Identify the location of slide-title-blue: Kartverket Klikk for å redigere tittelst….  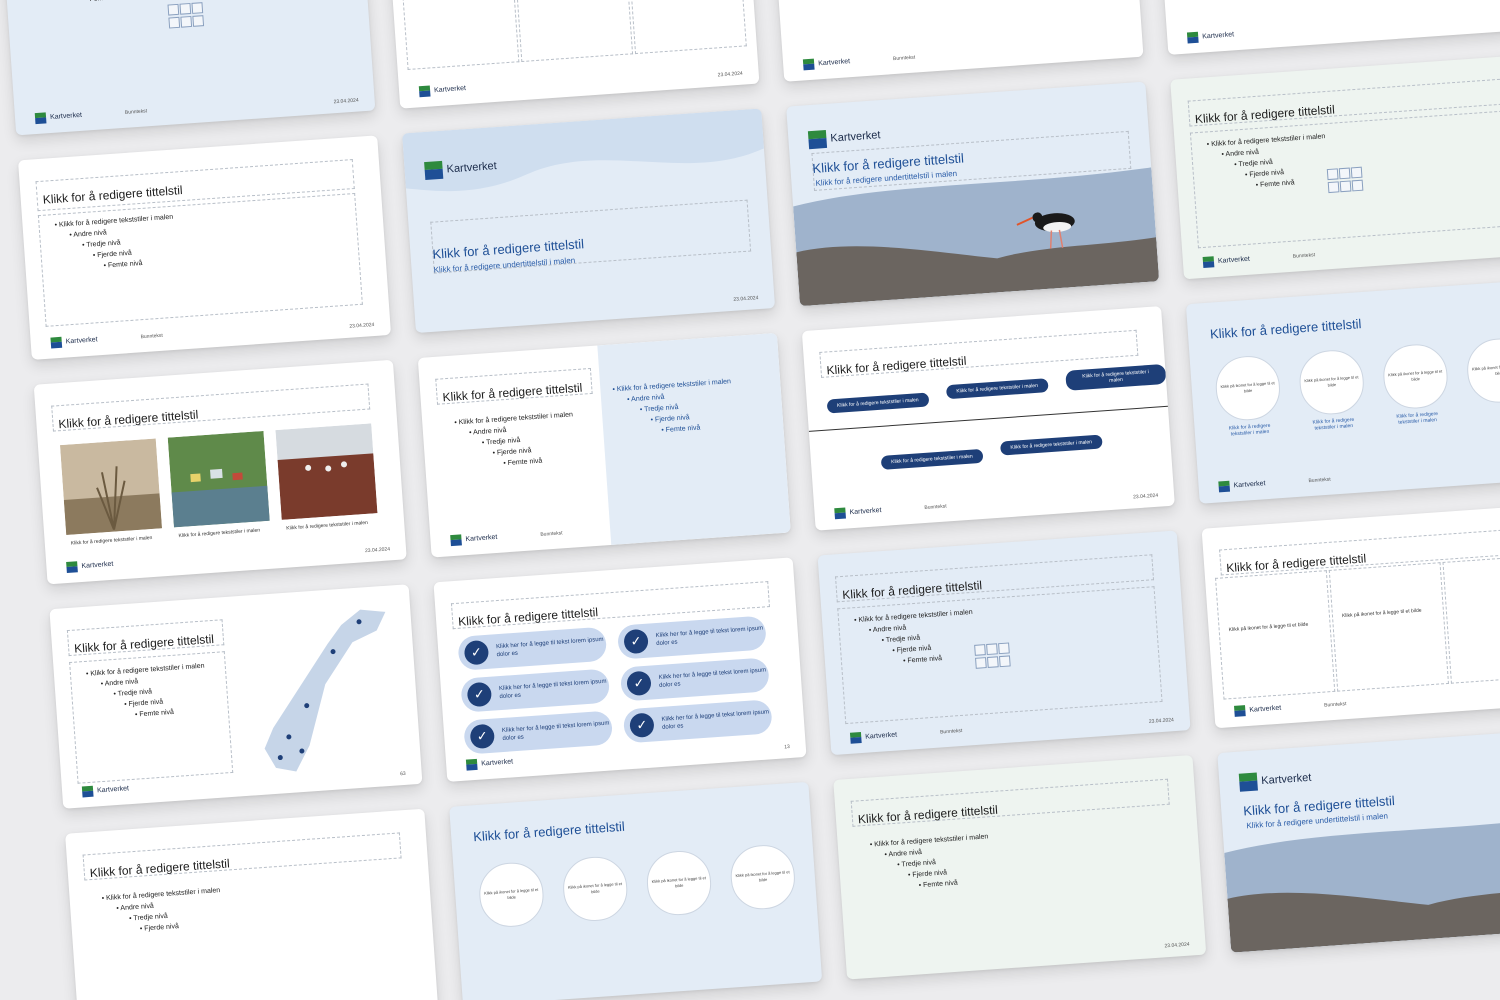
(589, 221).